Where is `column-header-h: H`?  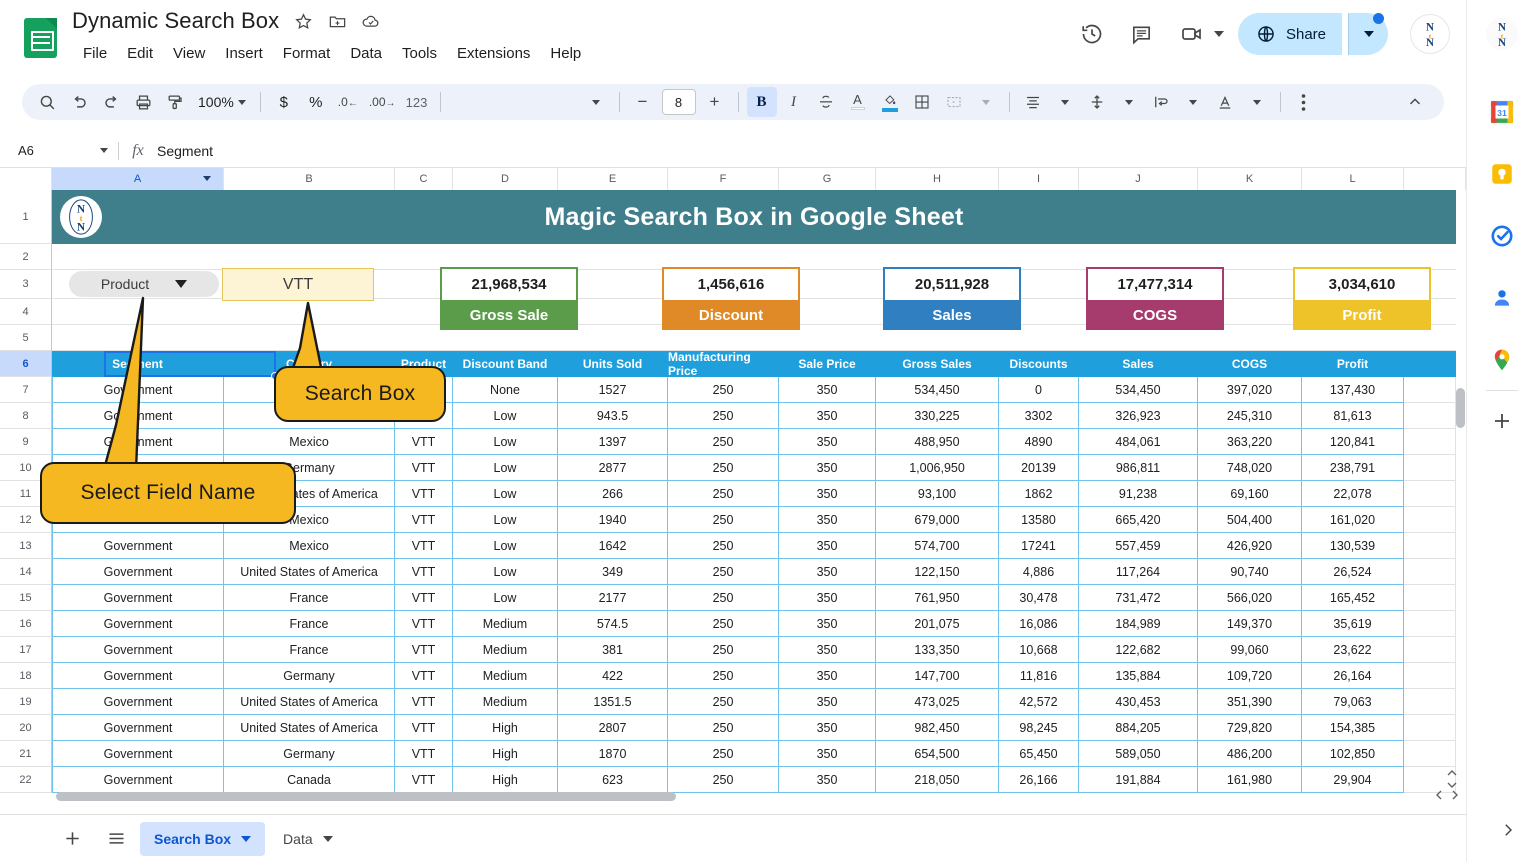 column-header-h: H is located at coordinates (937, 179).